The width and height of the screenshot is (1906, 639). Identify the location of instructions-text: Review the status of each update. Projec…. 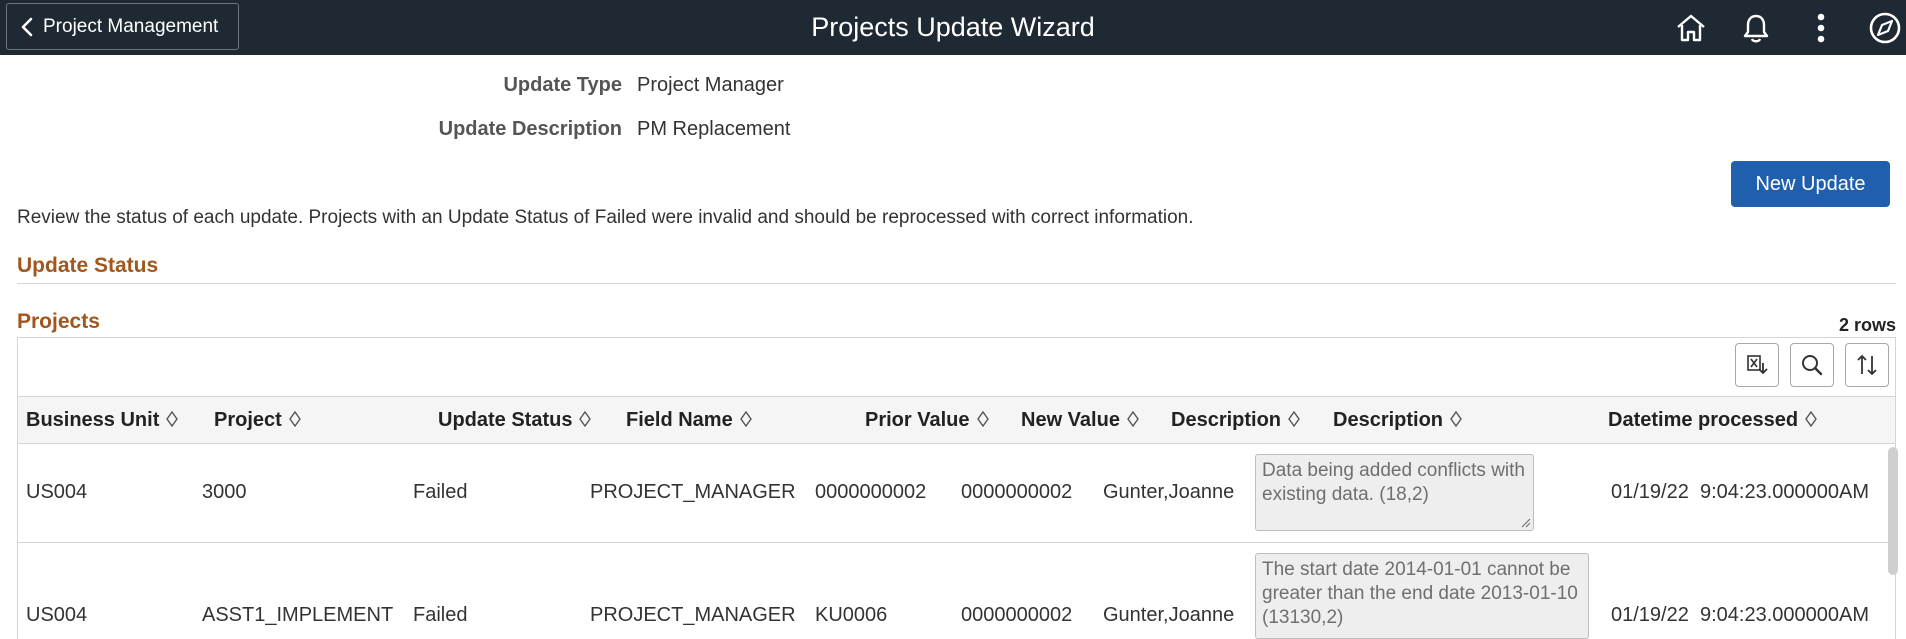
(605, 217).